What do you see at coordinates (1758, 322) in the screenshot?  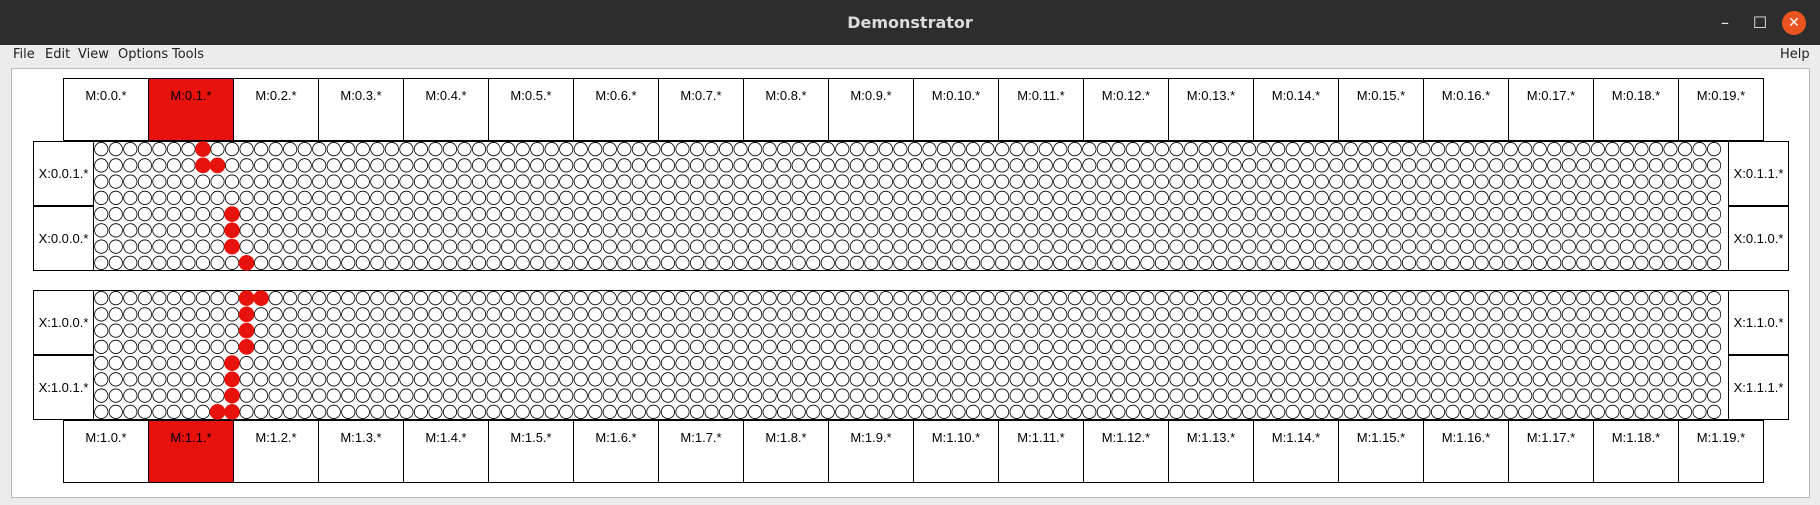 I see `right-port-label: X:1.1.0.*` at bounding box center [1758, 322].